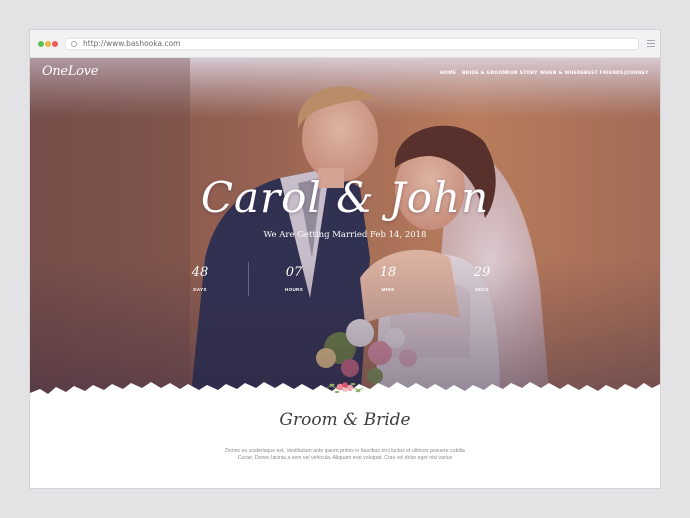 The image size is (690, 518). Describe the element at coordinates (484, 73) in the screenshot. I see `nav-bride-groom: BRIDE & GROOM` at that location.